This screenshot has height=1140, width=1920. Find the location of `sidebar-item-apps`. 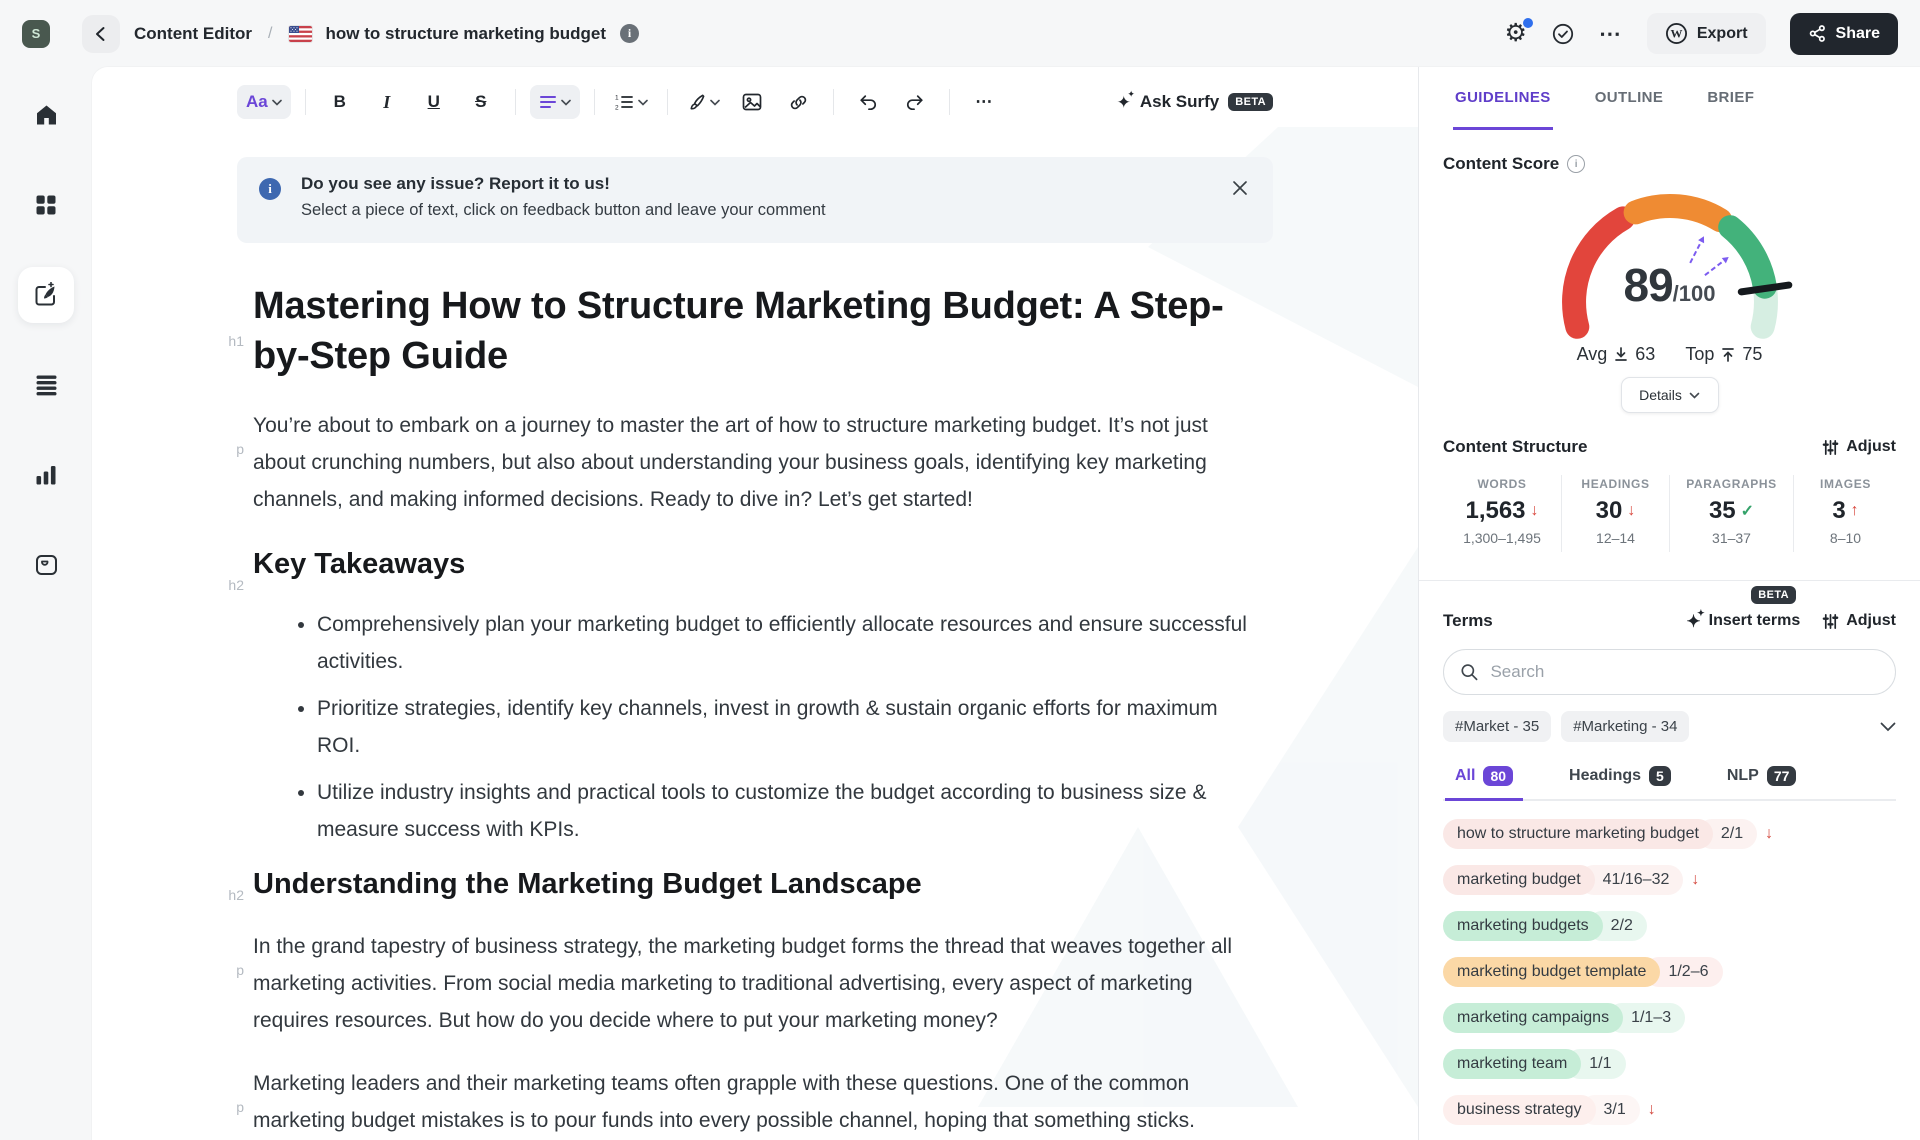

sidebar-item-apps is located at coordinates (46, 205).